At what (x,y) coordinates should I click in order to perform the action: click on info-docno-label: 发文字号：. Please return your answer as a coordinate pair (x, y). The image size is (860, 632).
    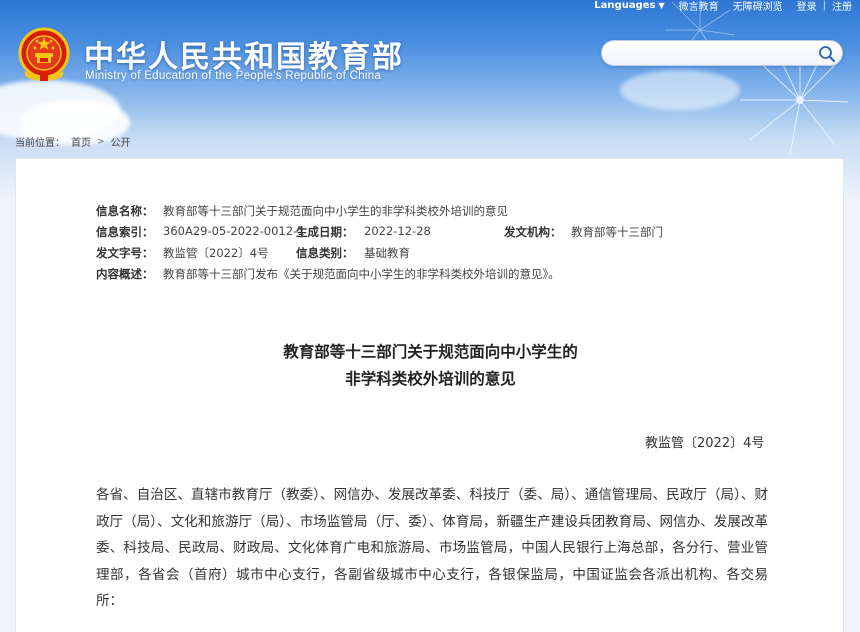
    Looking at the image, I should click on (125, 253).